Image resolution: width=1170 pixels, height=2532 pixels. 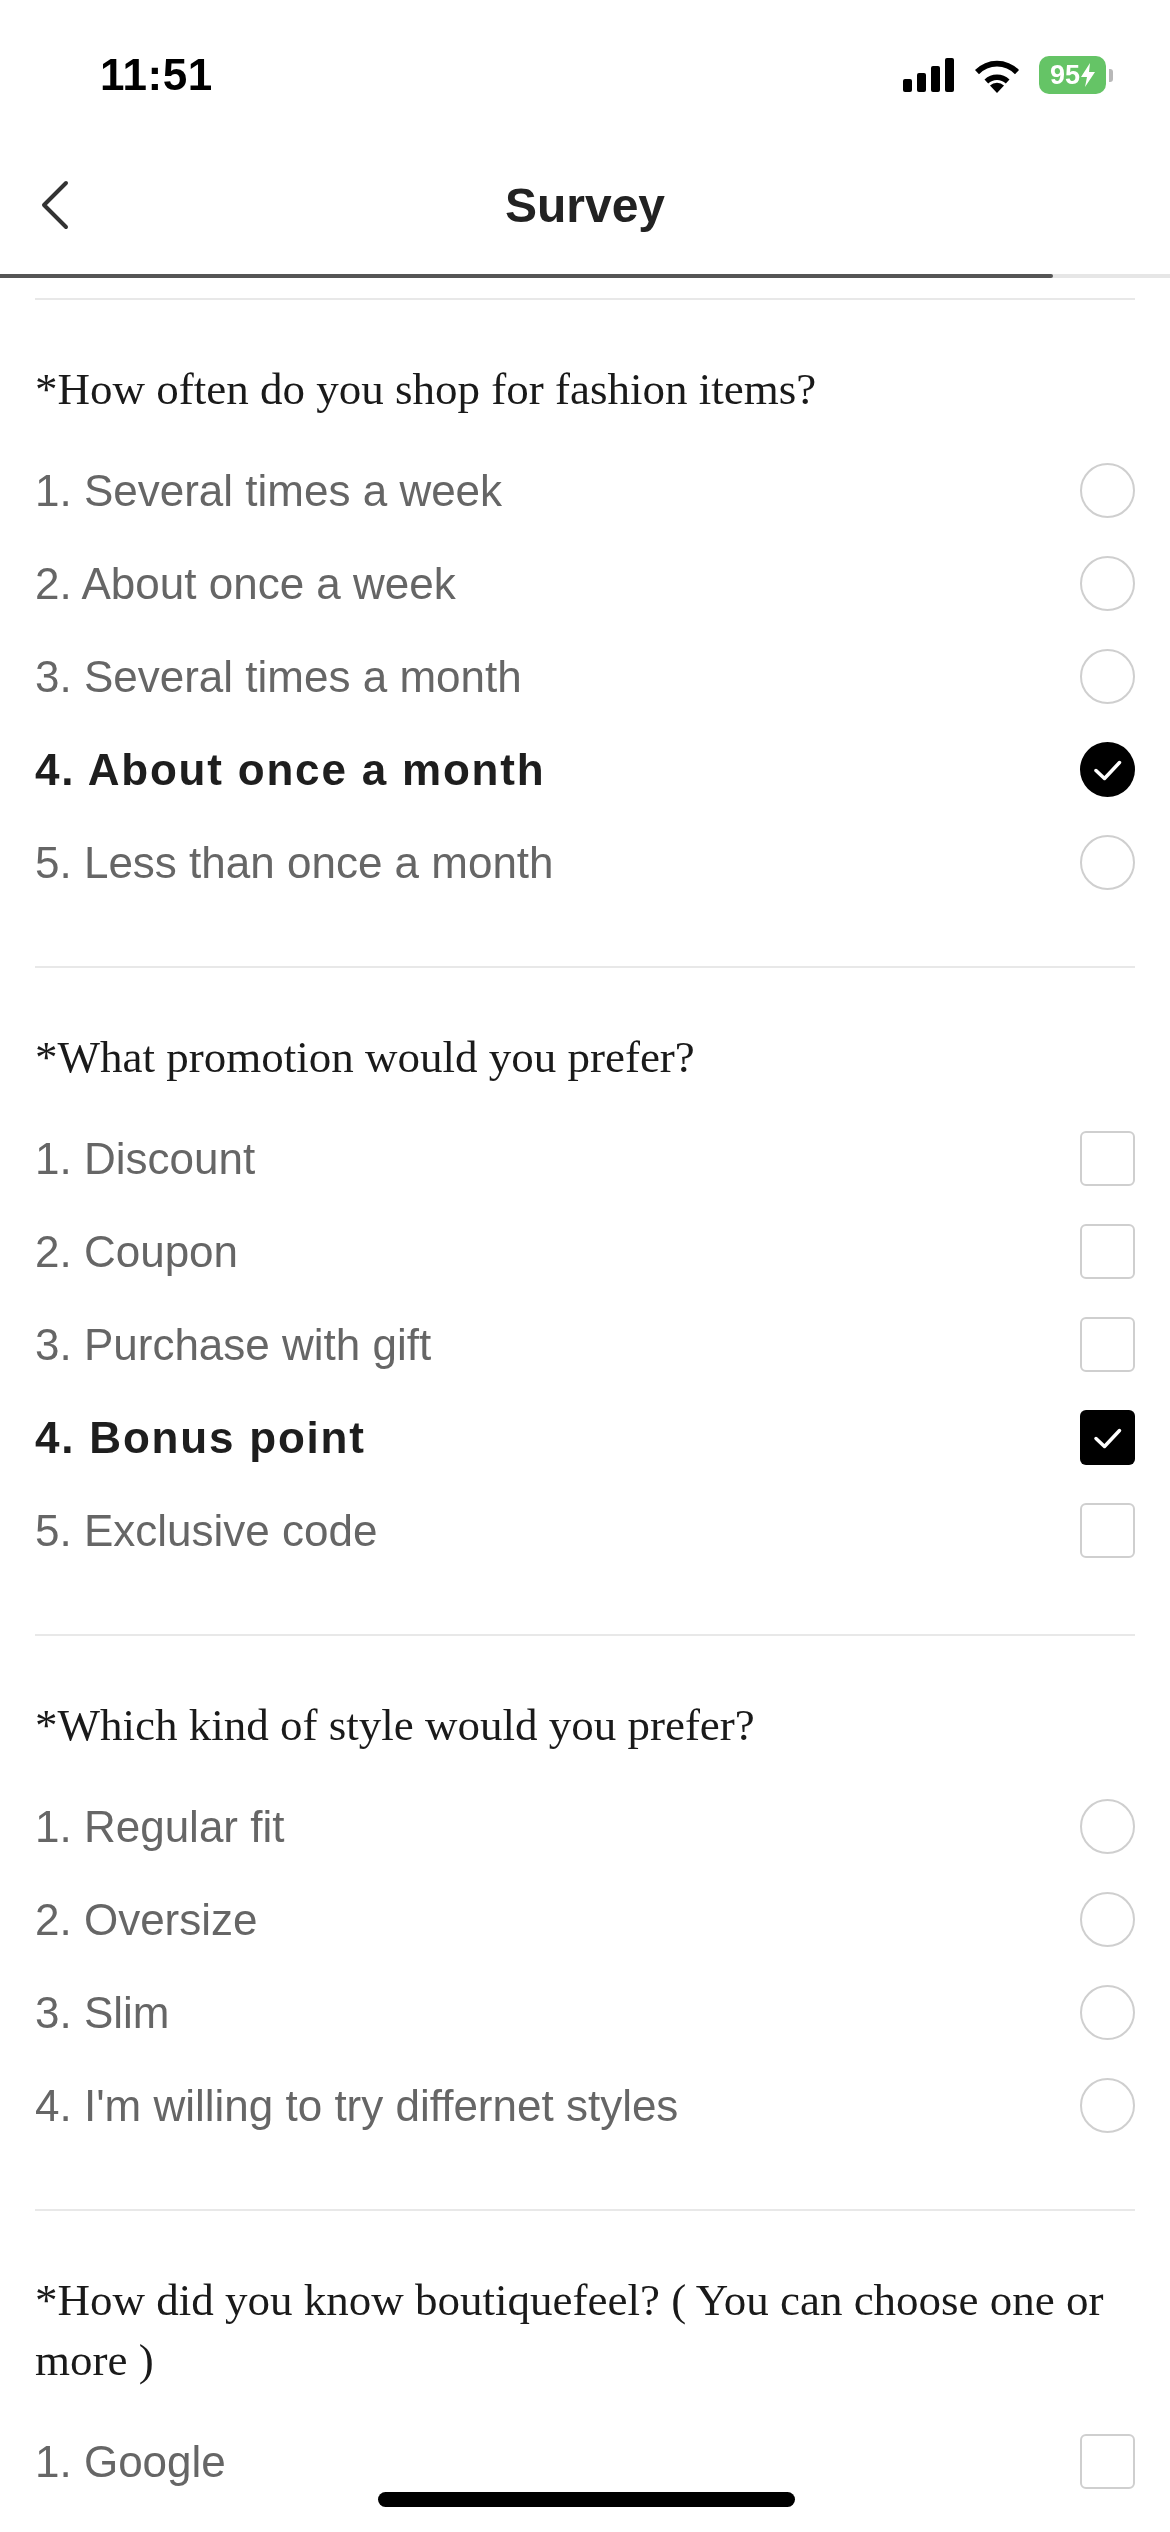 What do you see at coordinates (146, 1919) in the screenshot?
I see `option-label: 2. Oversize` at bounding box center [146, 1919].